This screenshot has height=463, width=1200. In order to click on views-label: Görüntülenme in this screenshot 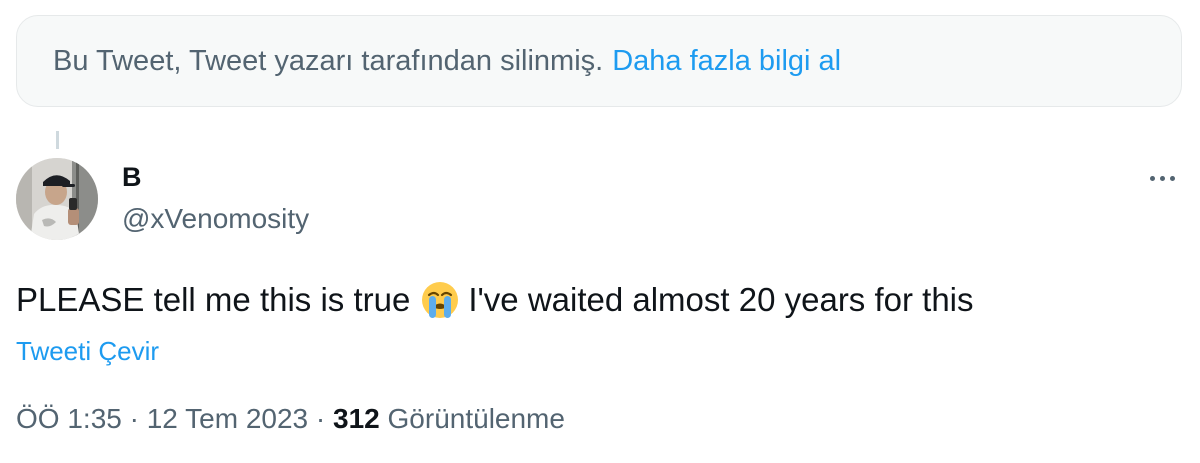, I will do `click(476, 418)`.